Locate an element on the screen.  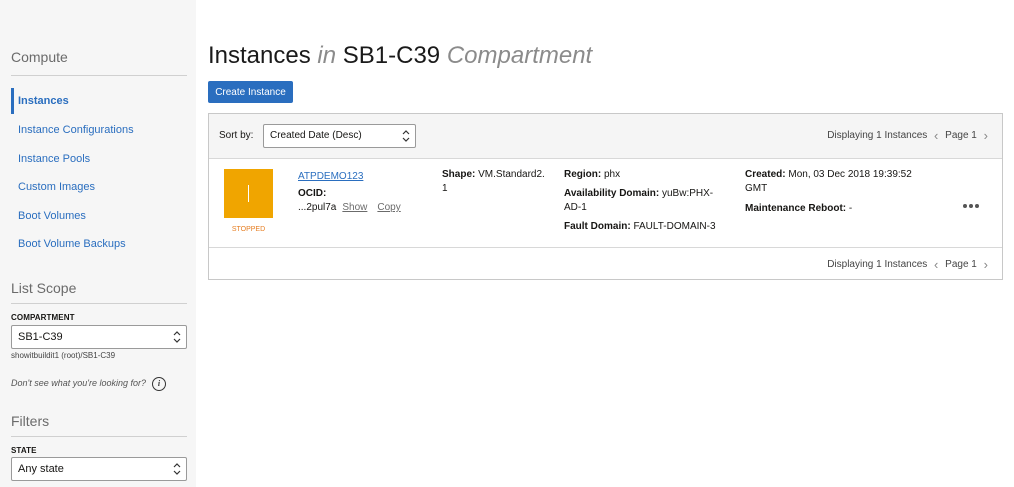
sidebar-item-boot-volumes: Boot Volumes is located at coordinates (99, 216).